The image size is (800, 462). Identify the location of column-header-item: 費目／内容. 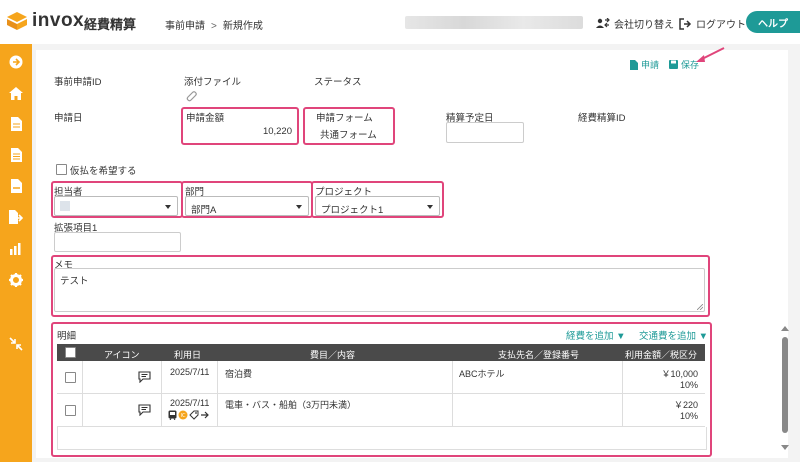
(333, 355).